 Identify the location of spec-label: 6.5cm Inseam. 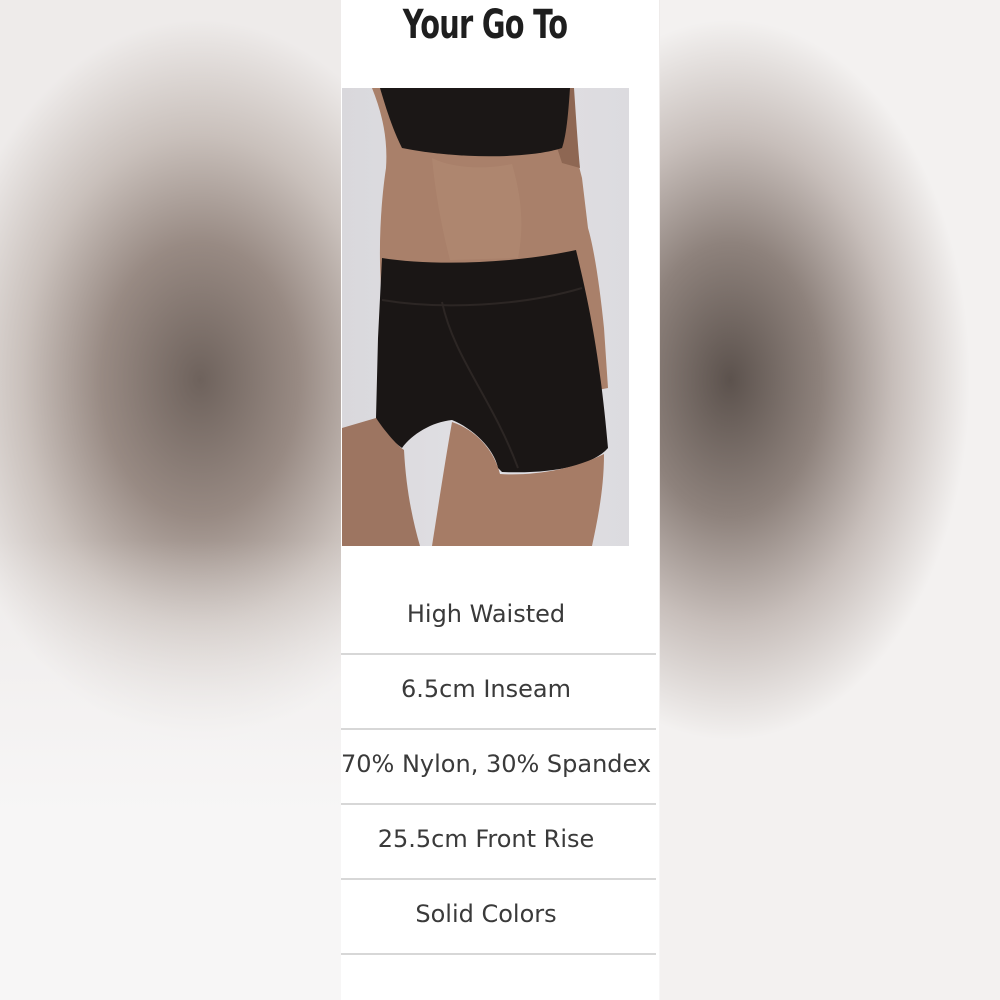
(485, 689).